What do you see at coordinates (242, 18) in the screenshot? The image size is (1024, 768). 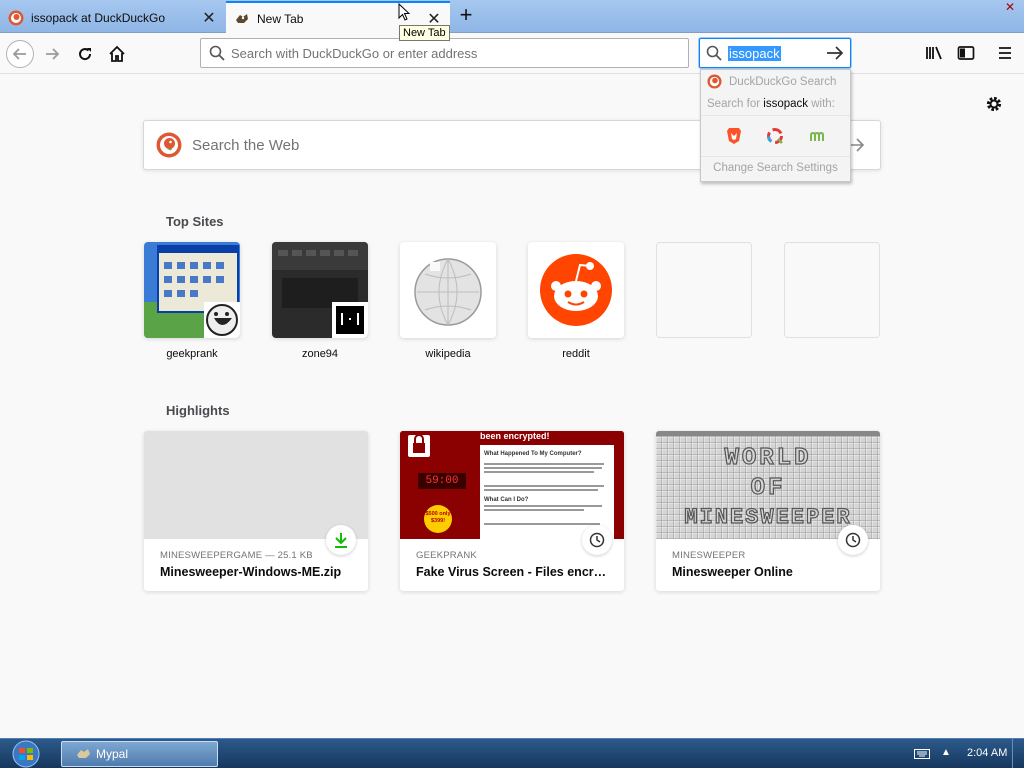 I see `mypal-favicon` at bounding box center [242, 18].